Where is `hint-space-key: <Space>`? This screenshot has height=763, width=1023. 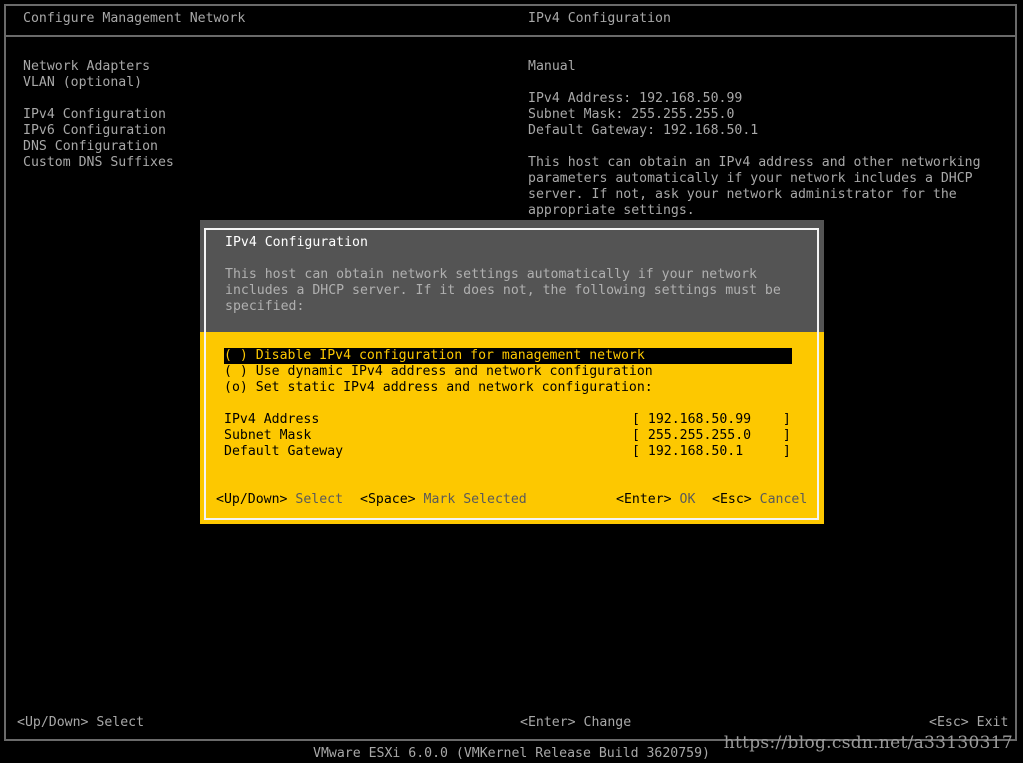 hint-space-key: <Space> is located at coordinates (388, 499).